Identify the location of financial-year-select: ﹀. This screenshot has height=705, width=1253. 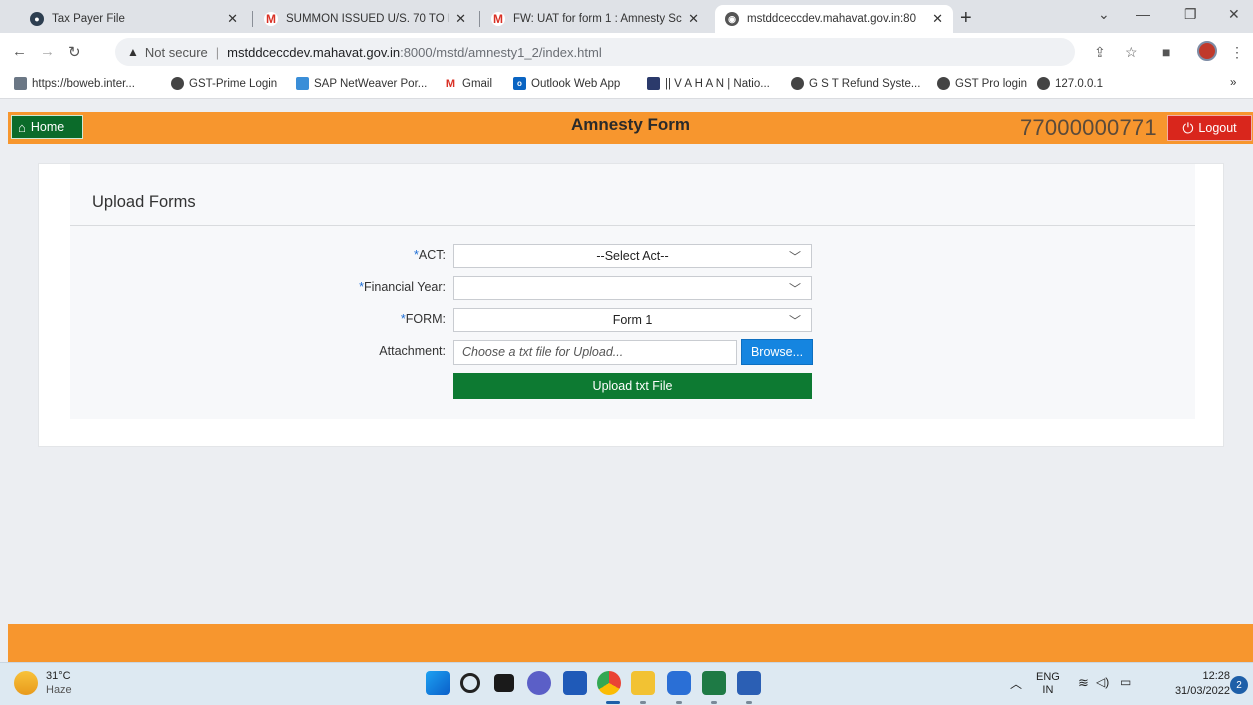
(632, 288).